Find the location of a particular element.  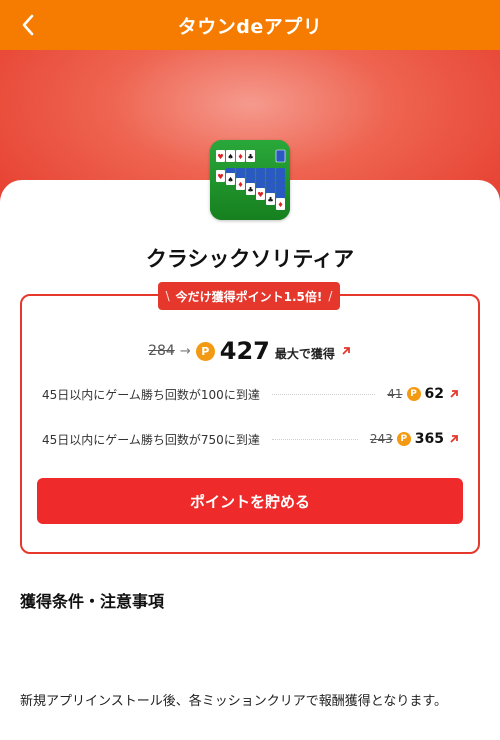

app-title: クラシックソリティア is located at coordinates (250, 259).